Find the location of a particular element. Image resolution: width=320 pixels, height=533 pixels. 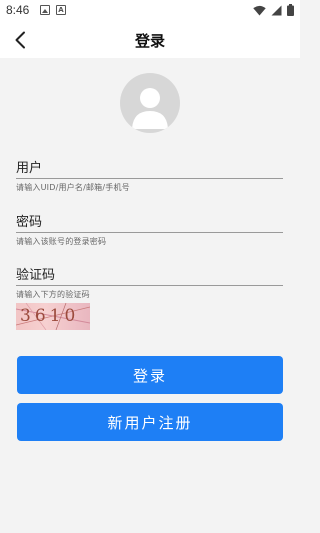

captcha-field: 验证码 请输入下方的验证码 is located at coordinates (149, 284).